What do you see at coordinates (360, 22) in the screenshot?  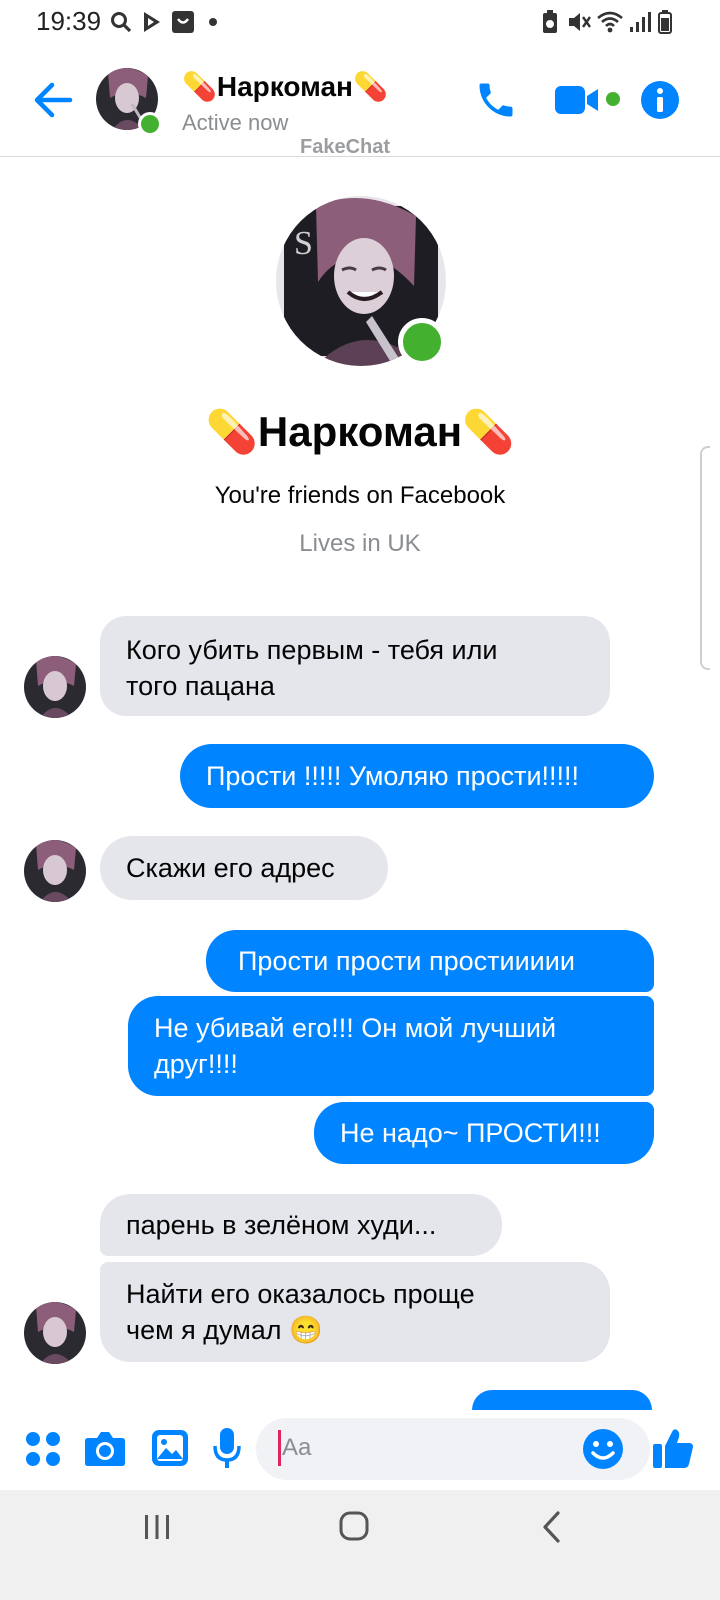 I see `status-bar: 19:39` at bounding box center [360, 22].